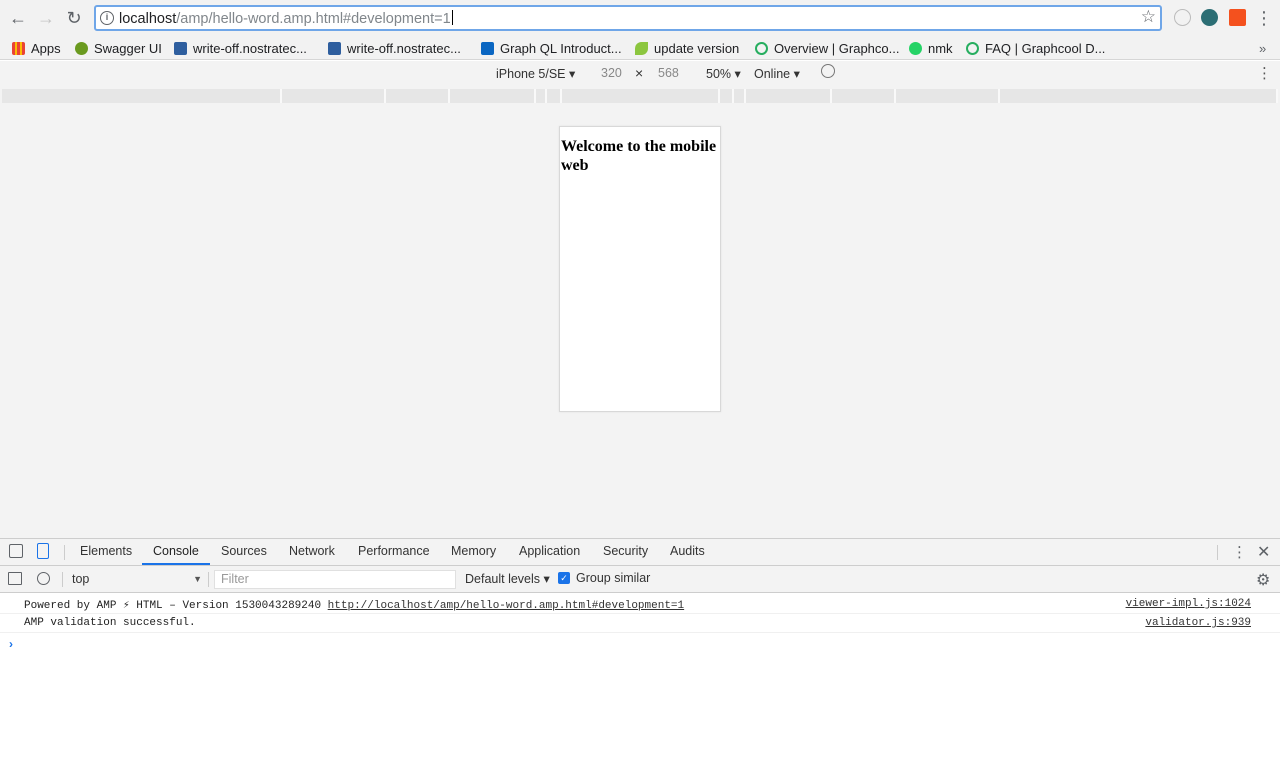 This screenshot has height=763, width=1280. Describe the element at coordinates (487, 48) in the screenshot. I see `linkedin-icon` at that location.